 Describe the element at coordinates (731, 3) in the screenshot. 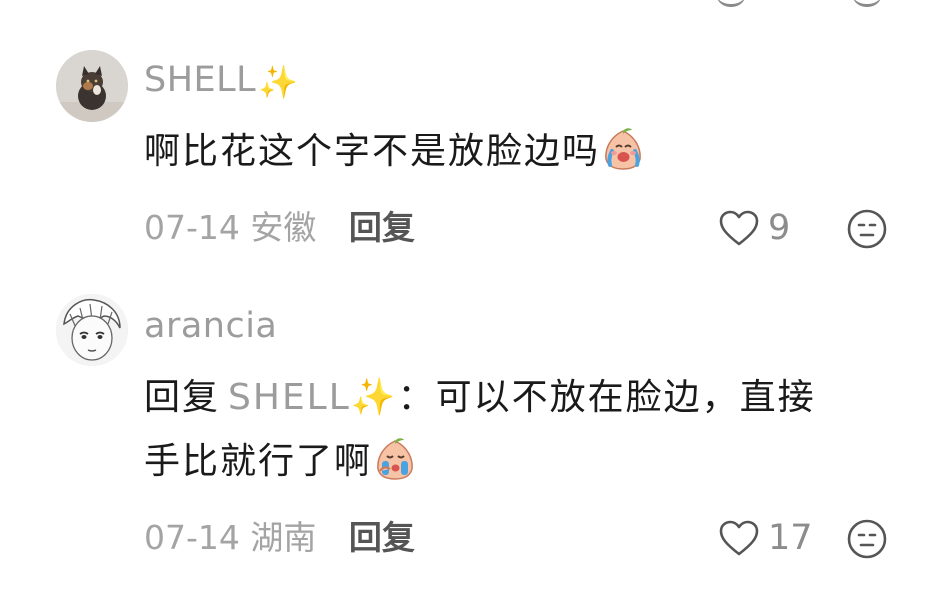

I see `heart-icon` at that location.